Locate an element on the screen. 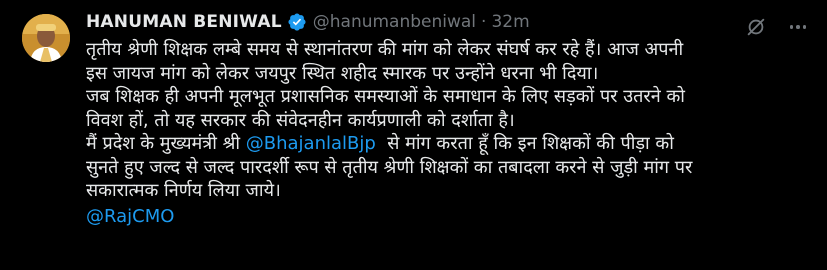 The image size is (827, 270). handle: @hanumanbeniwal is located at coordinates (394, 22).